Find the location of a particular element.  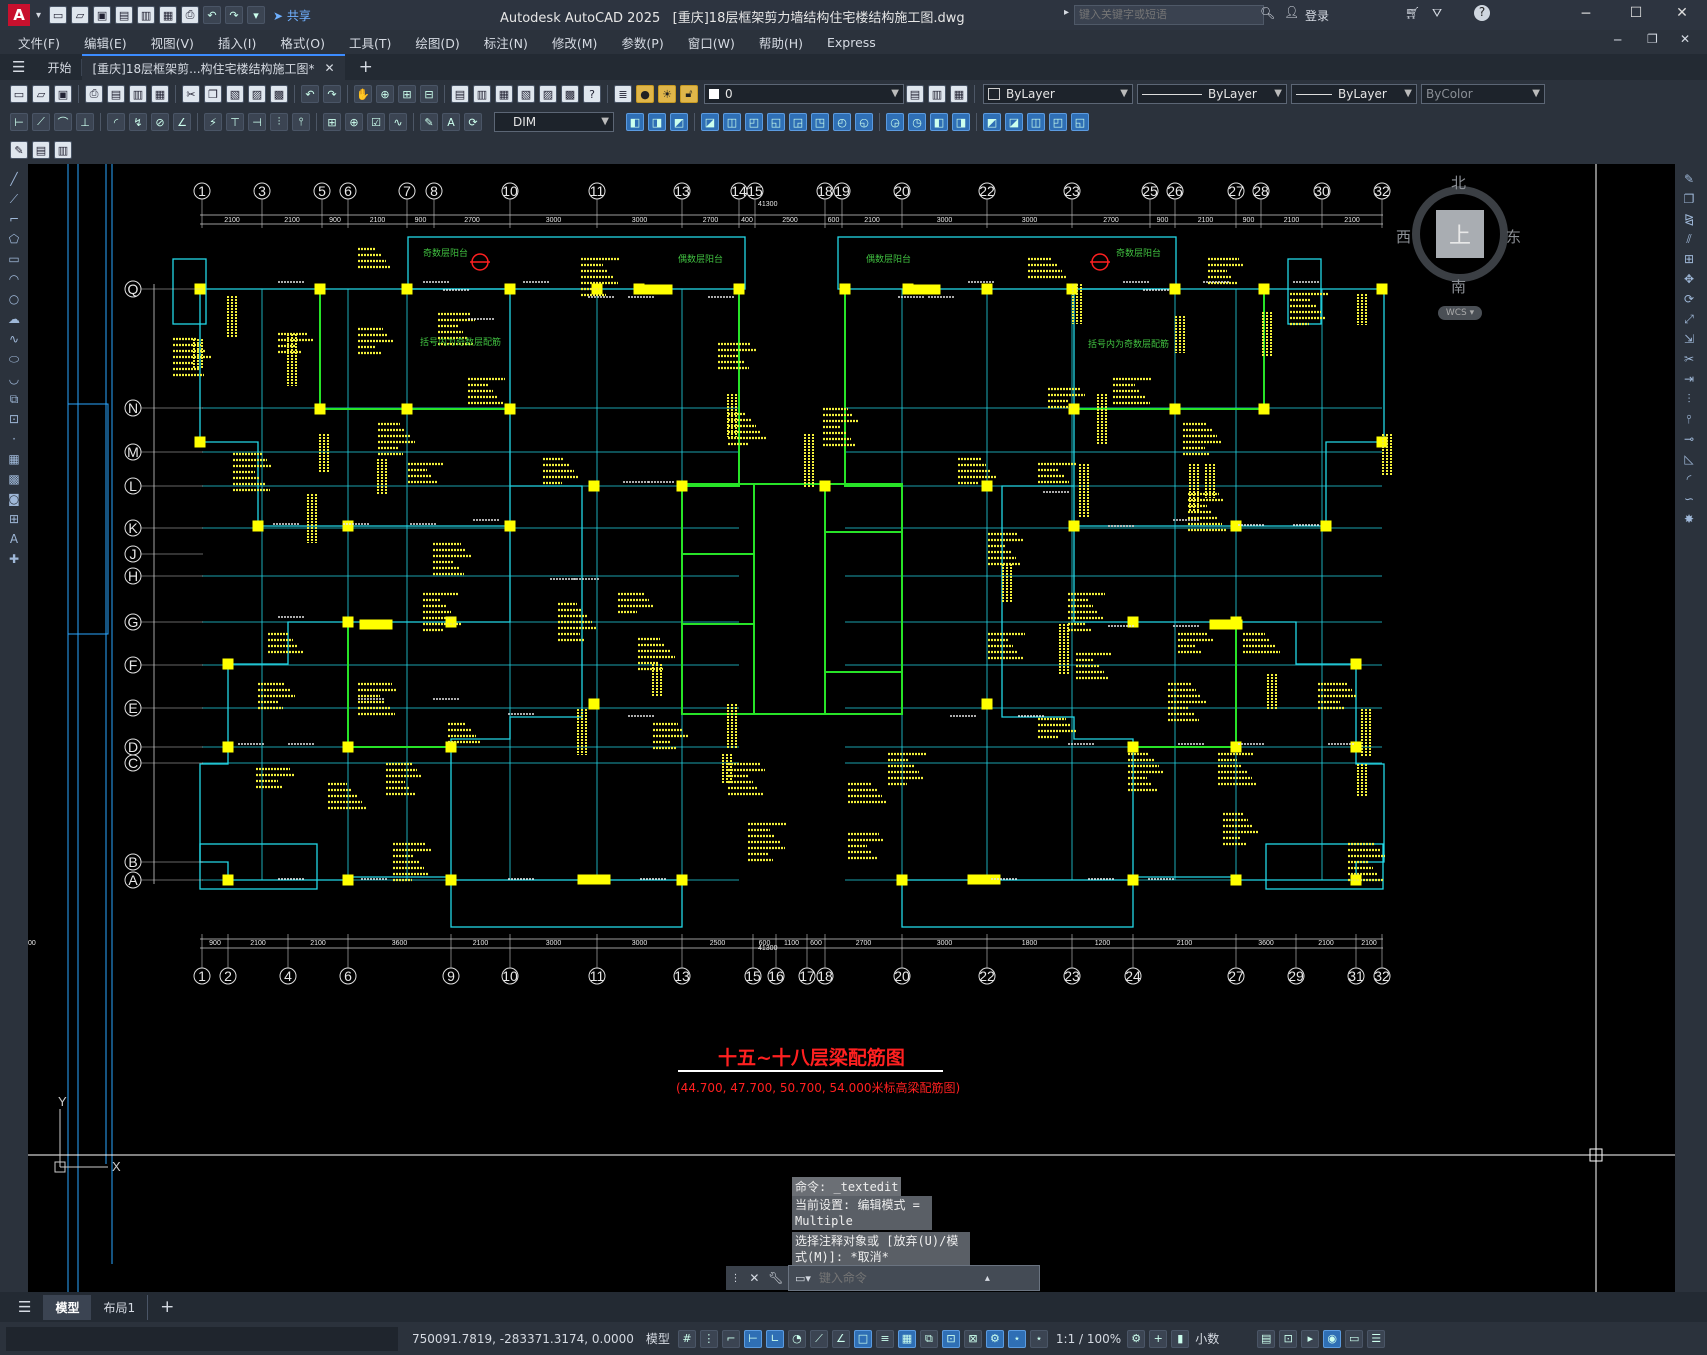

markup-icon: ▨ is located at coordinates (548, 94).